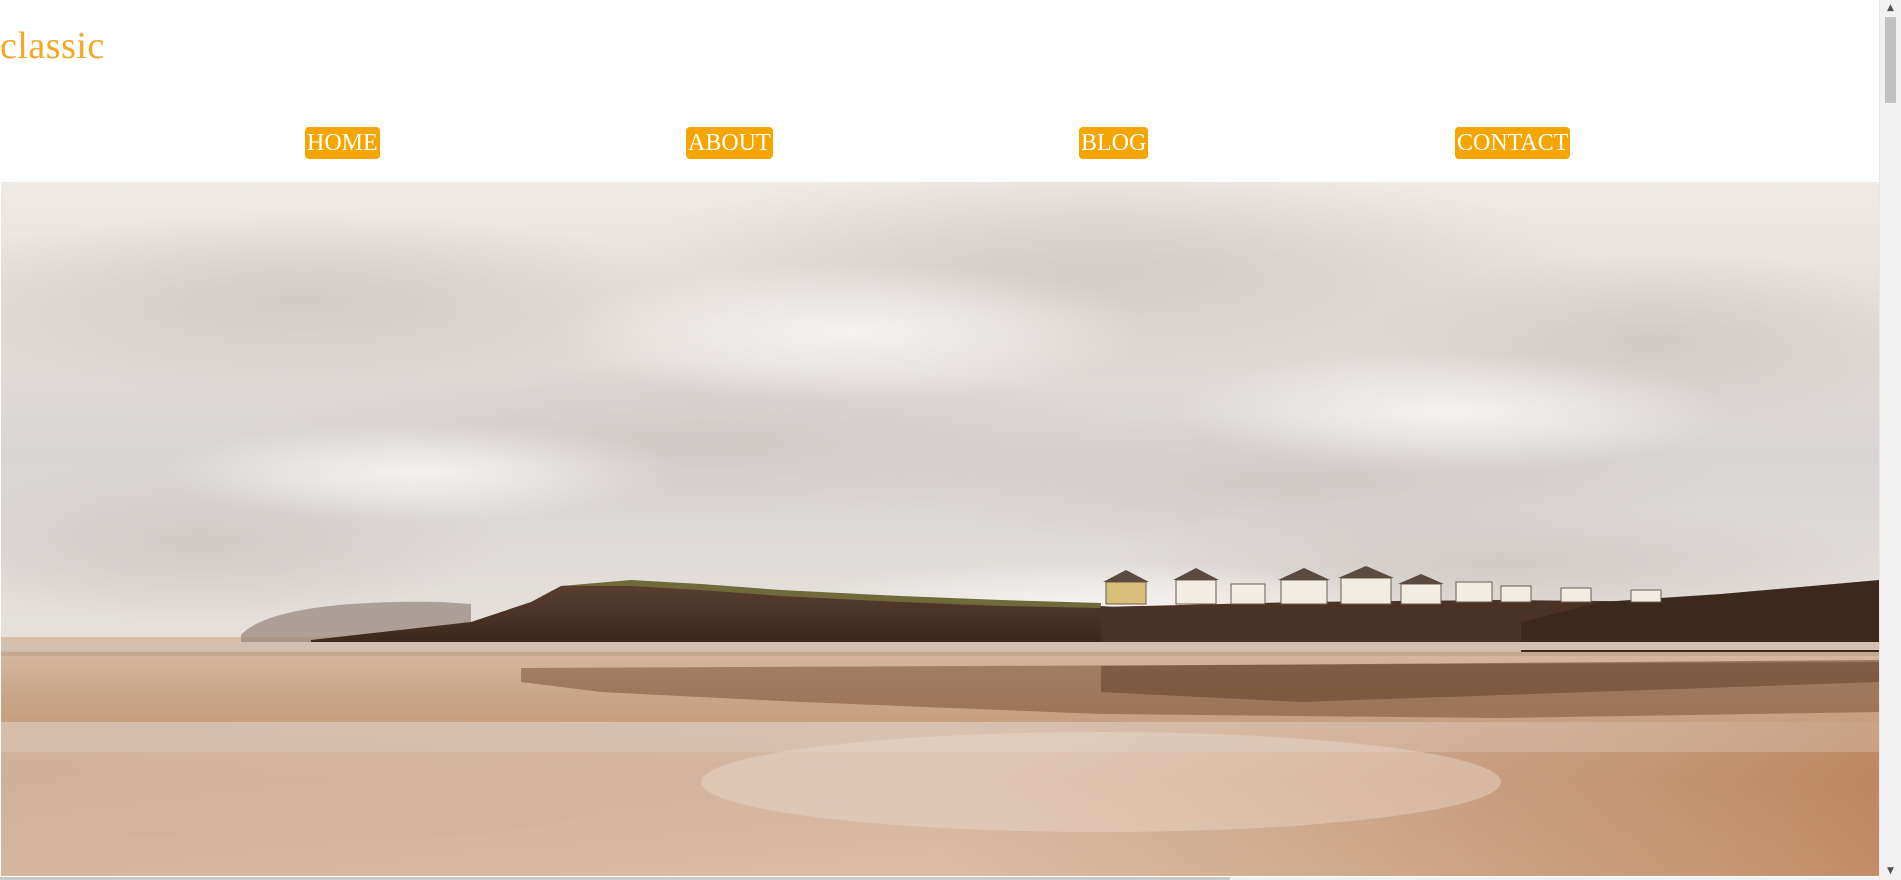 The width and height of the screenshot is (1901, 880). I want to click on scroll-down-icon: ▼, so click(1890, 871).